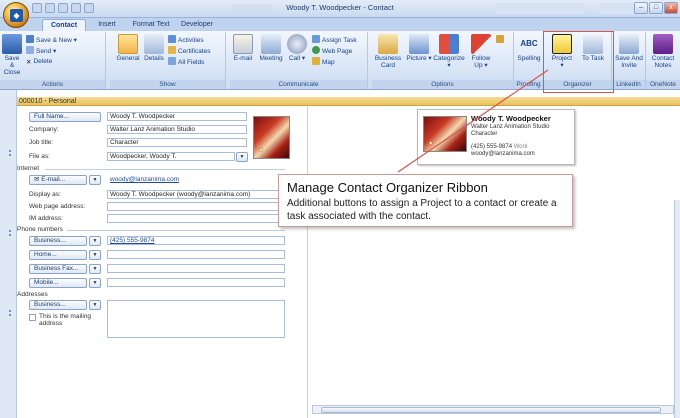 The image size is (680, 418). I want to click on business-card-photo: ★, so click(445, 134).